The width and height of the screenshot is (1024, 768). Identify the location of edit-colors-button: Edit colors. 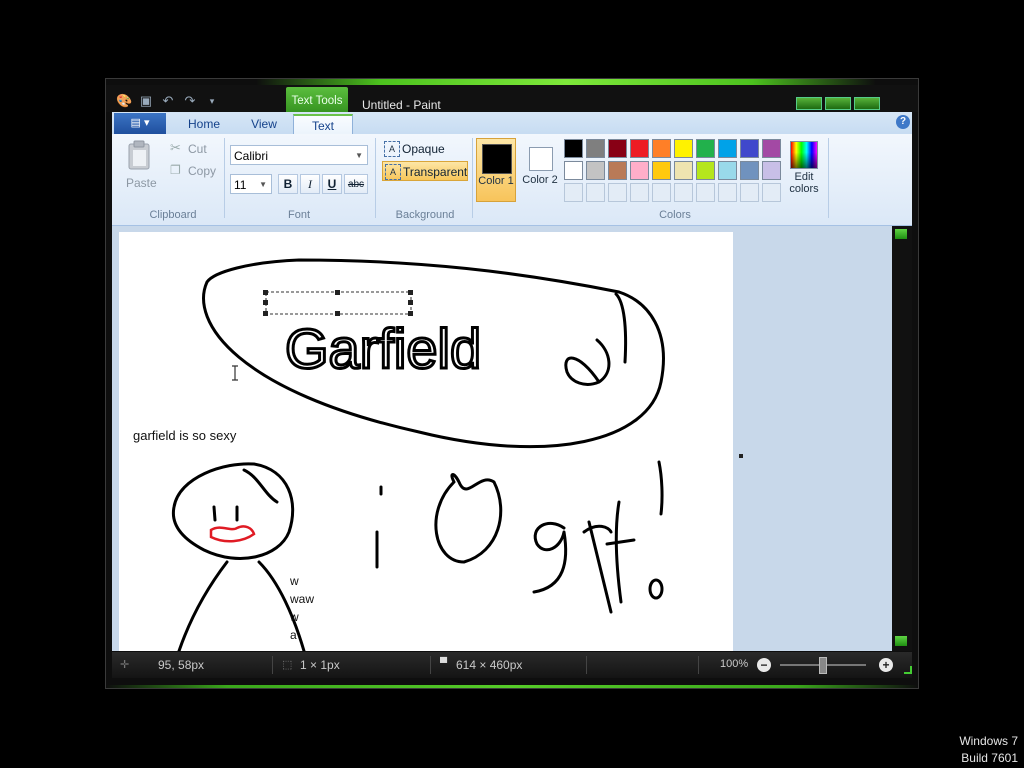
(804, 170).